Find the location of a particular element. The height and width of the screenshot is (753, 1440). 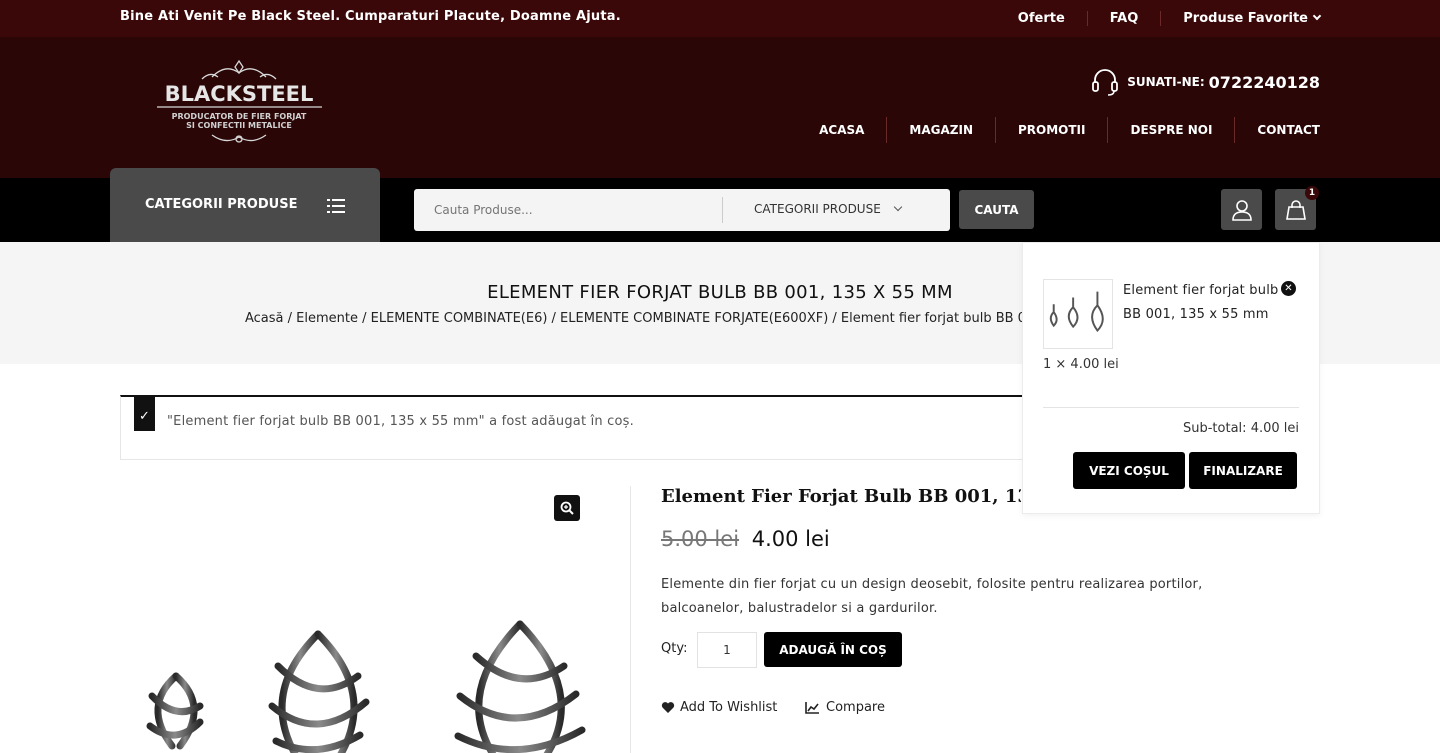

nav-acasa: ACASA is located at coordinates (841, 130).